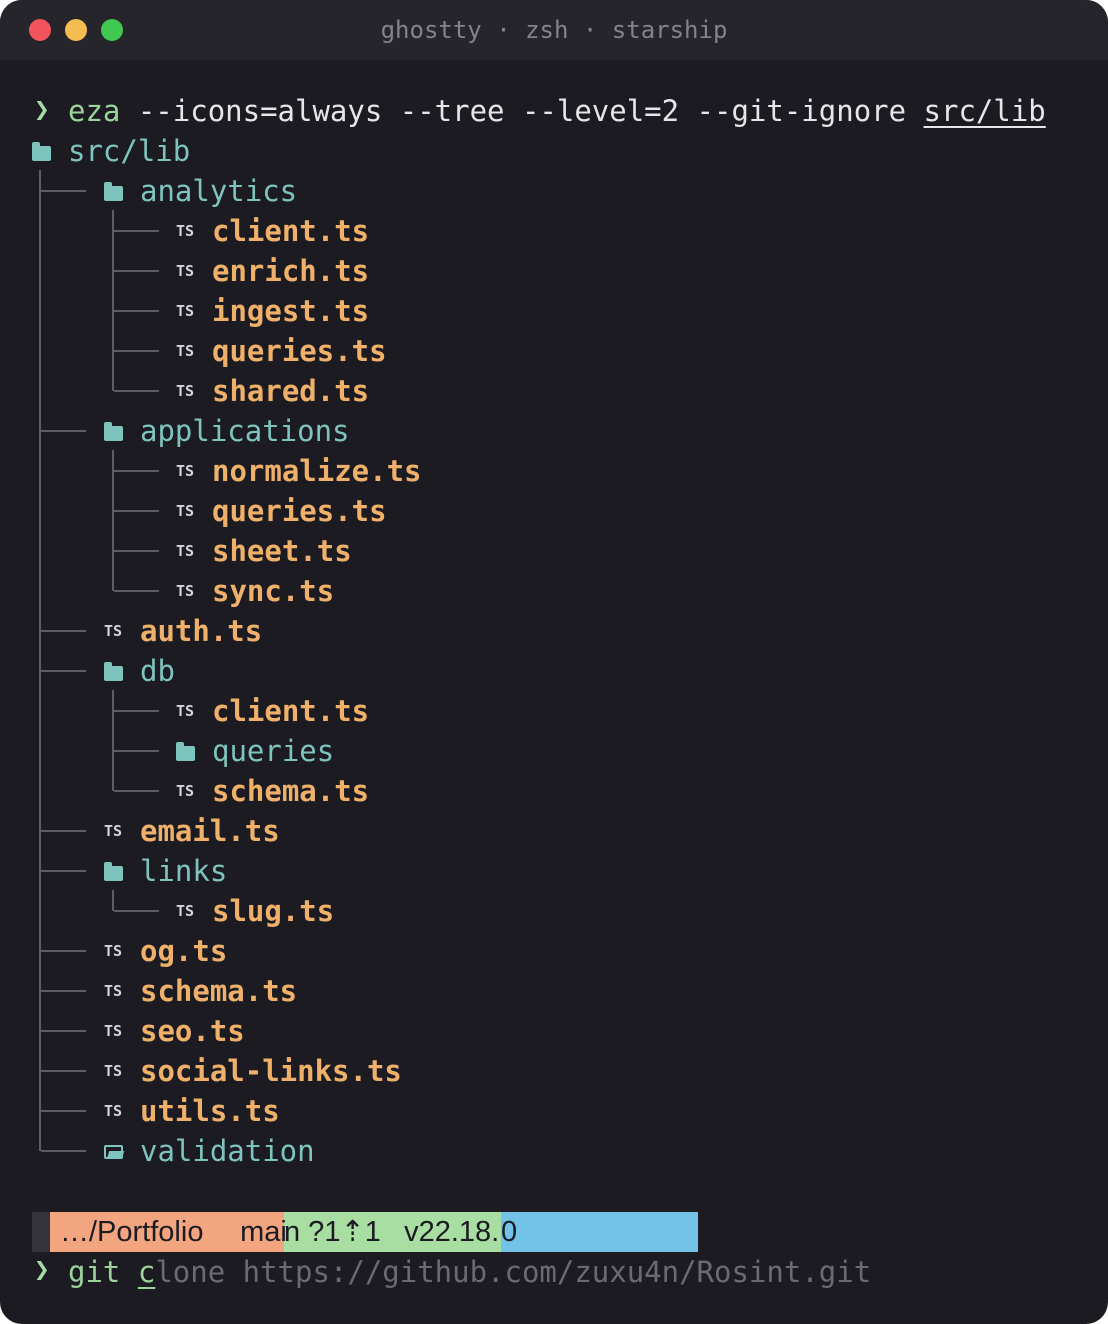 The width and height of the screenshot is (1108, 1324). I want to click on tree-file-name: ingest.ts, so click(291, 311).